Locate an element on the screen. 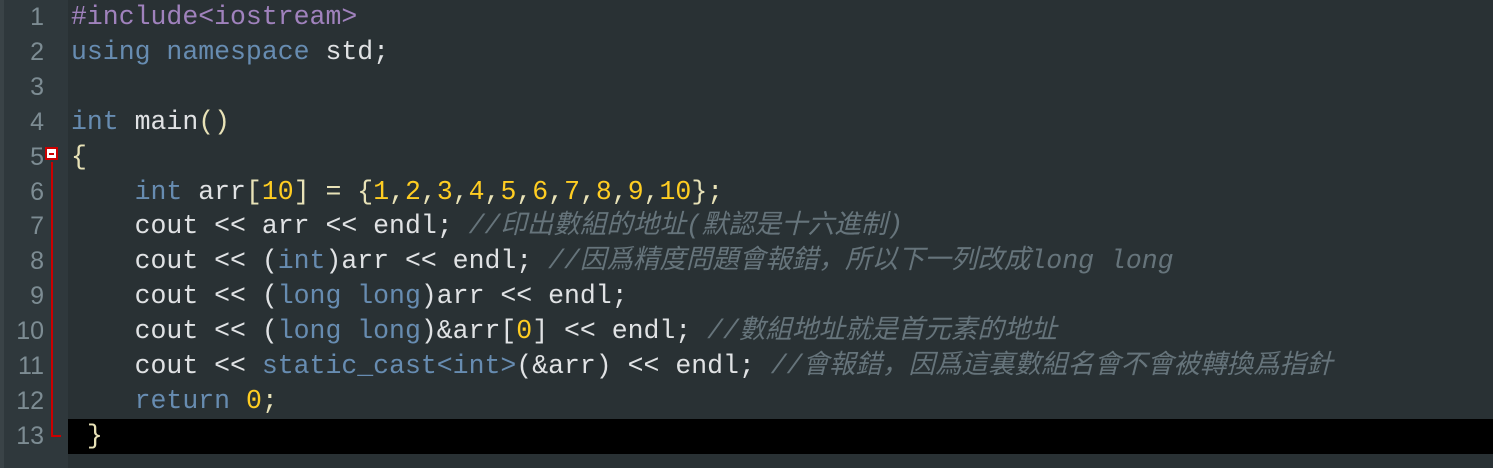  line-number: 12 is located at coordinates (30, 400).